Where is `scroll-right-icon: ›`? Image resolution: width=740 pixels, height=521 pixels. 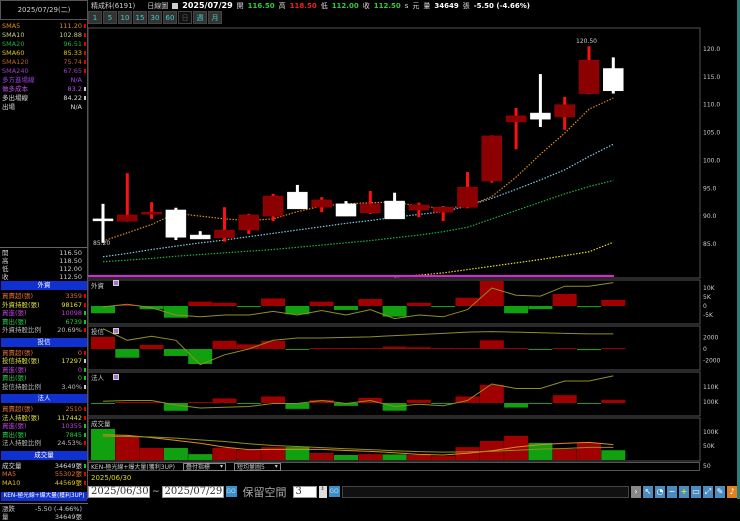 scroll-right-icon: › is located at coordinates (636, 491).